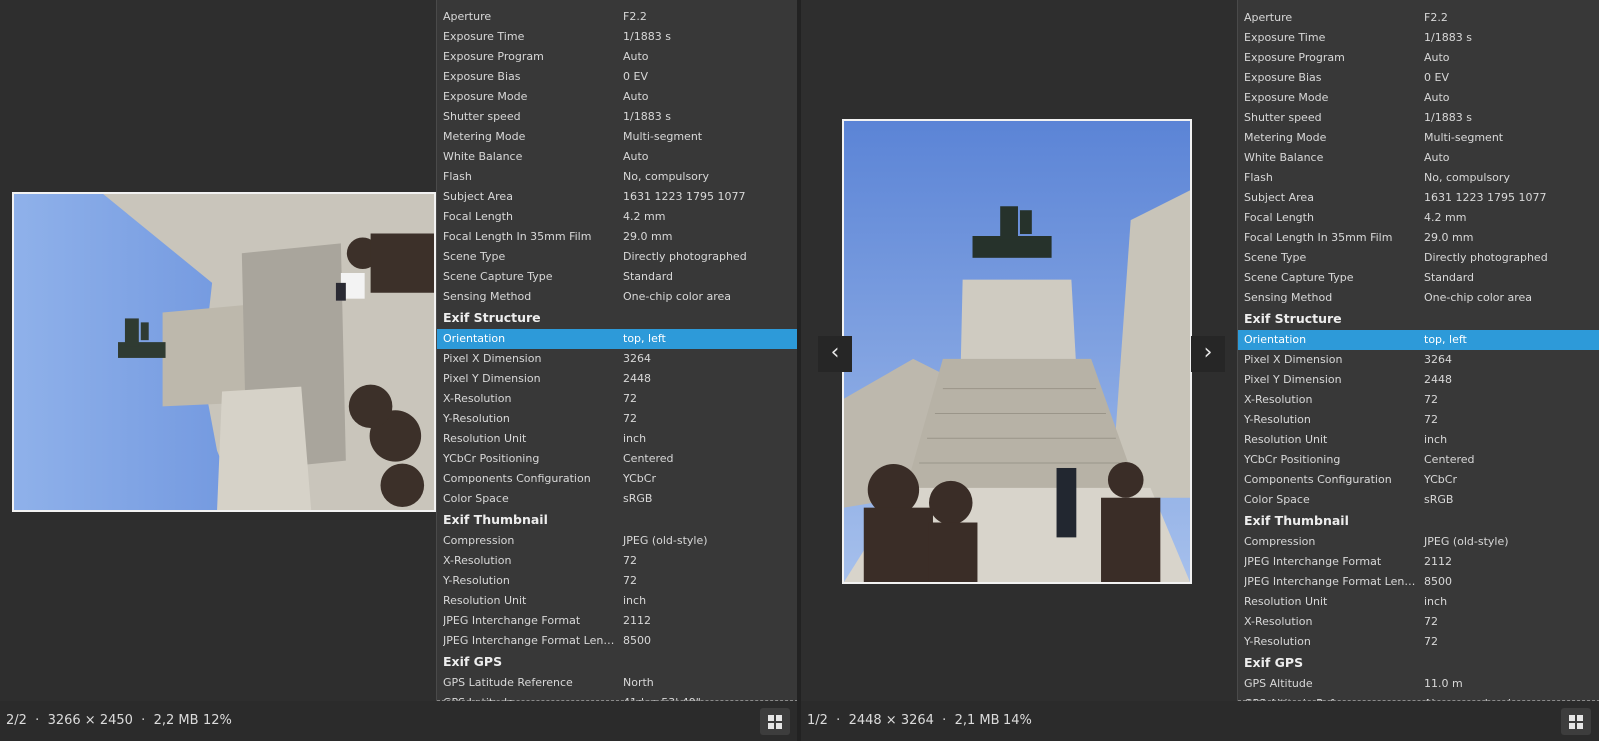 The width and height of the screenshot is (1599, 741). I want to click on exif-value: Auto, so click(1437, 57).